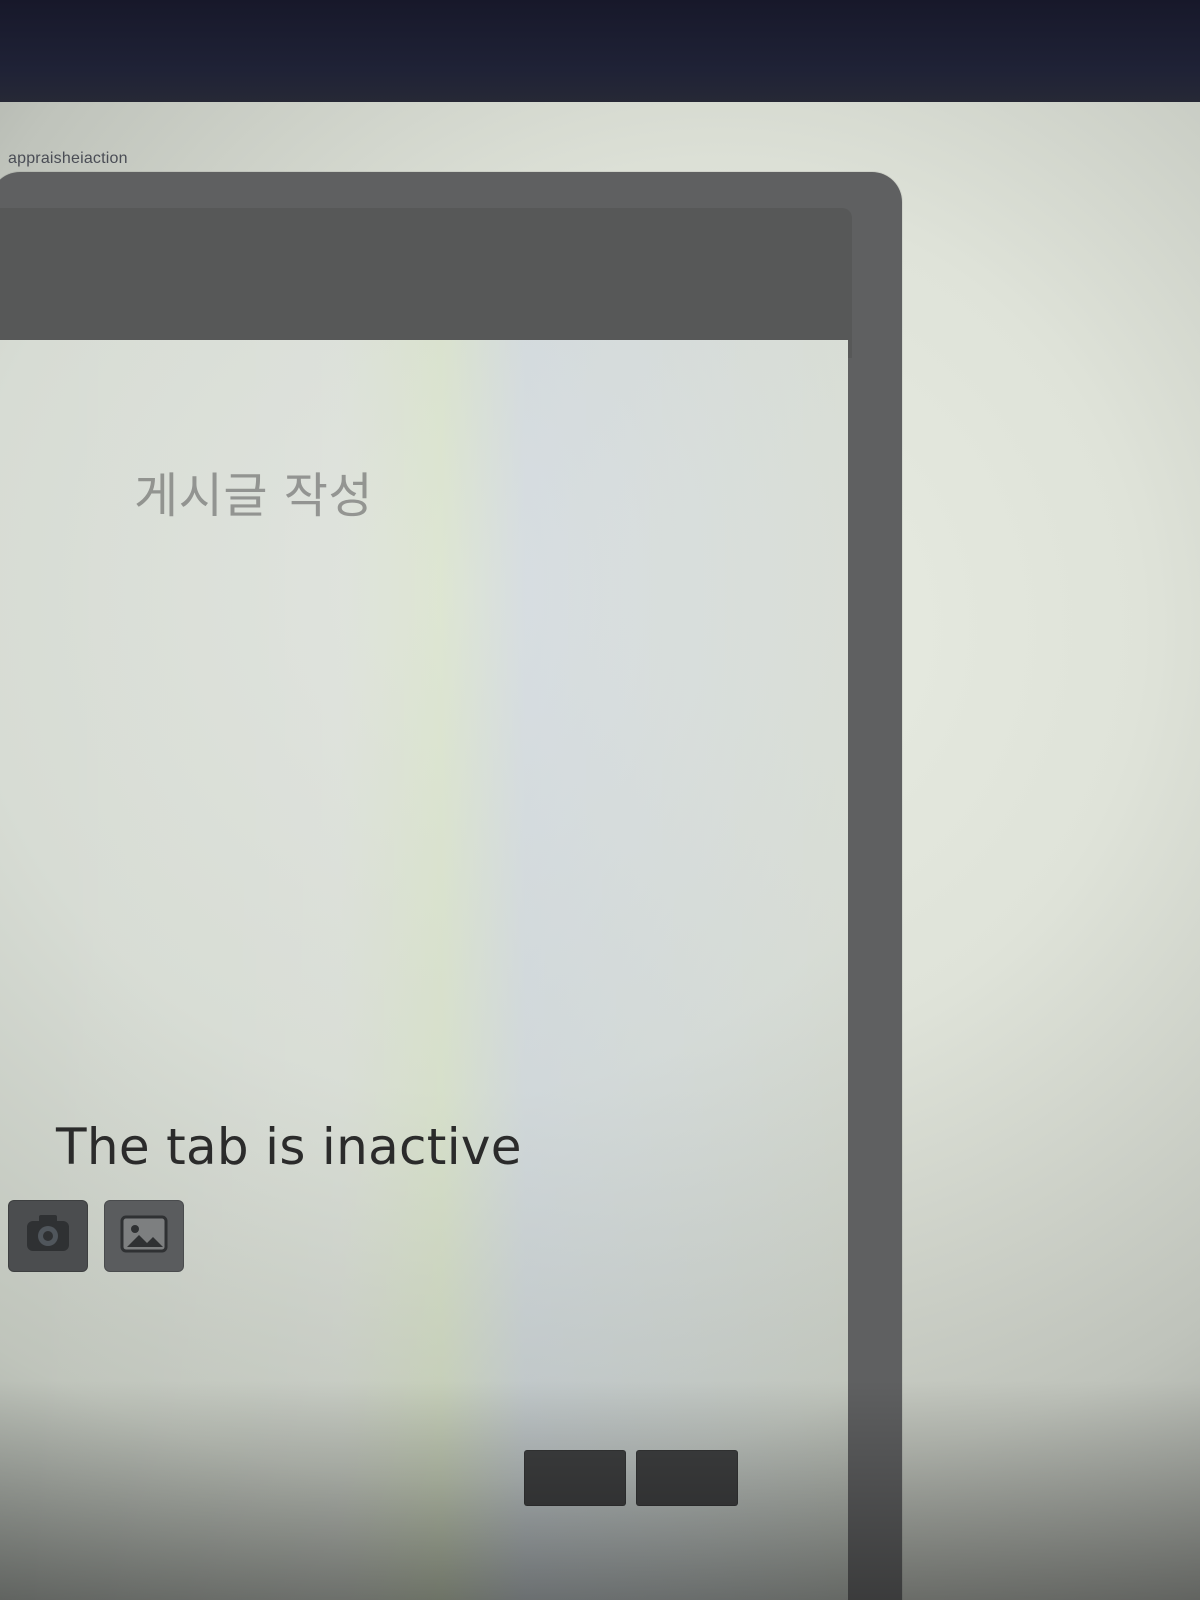 This screenshot has height=1600, width=1200. What do you see at coordinates (289, 1147) in the screenshot?
I see `status-text: The tab is inactive` at bounding box center [289, 1147].